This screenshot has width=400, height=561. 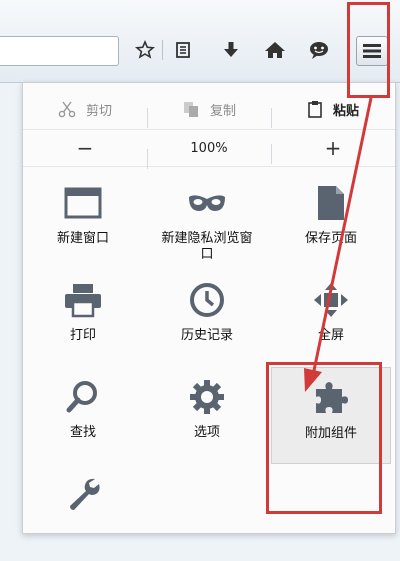 I want to click on cut-button: 剪切, so click(x=85, y=109).